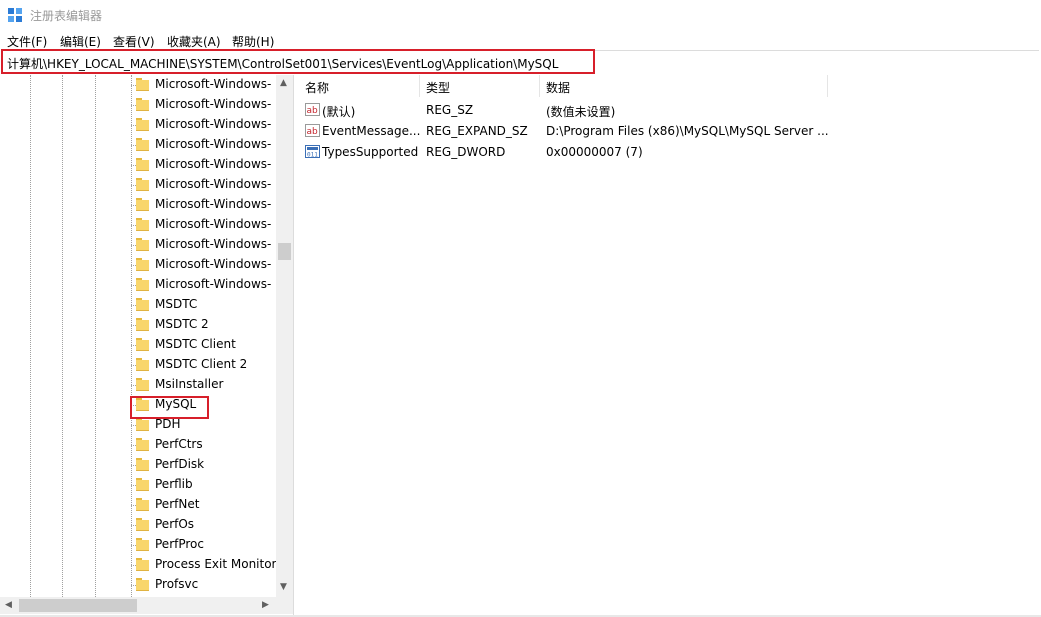 The height and width of the screenshot is (617, 1041). Describe the element at coordinates (312, 109) in the screenshot. I see `string-value-icon: ab` at that location.